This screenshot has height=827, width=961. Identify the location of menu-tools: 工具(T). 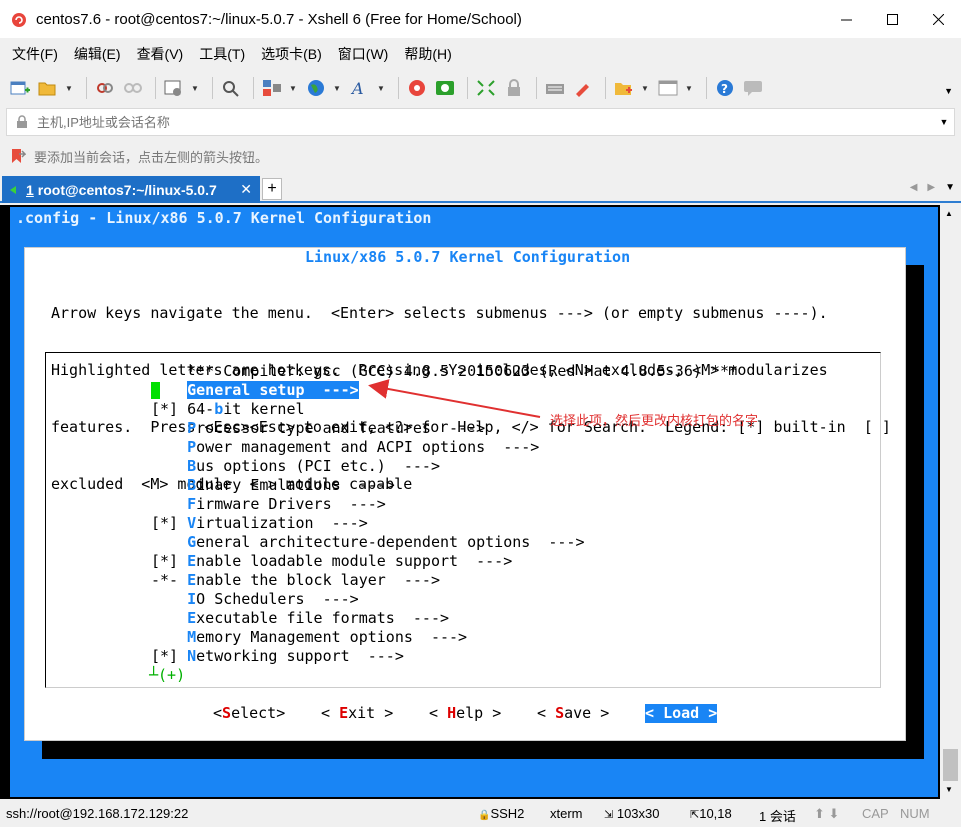
(222, 54).